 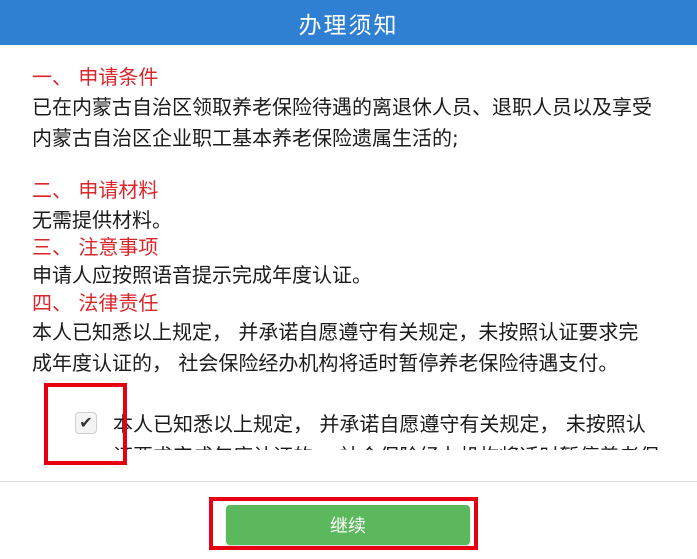 I want to click on section-title-conditions: 一、 申请条件, so click(x=95, y=77).